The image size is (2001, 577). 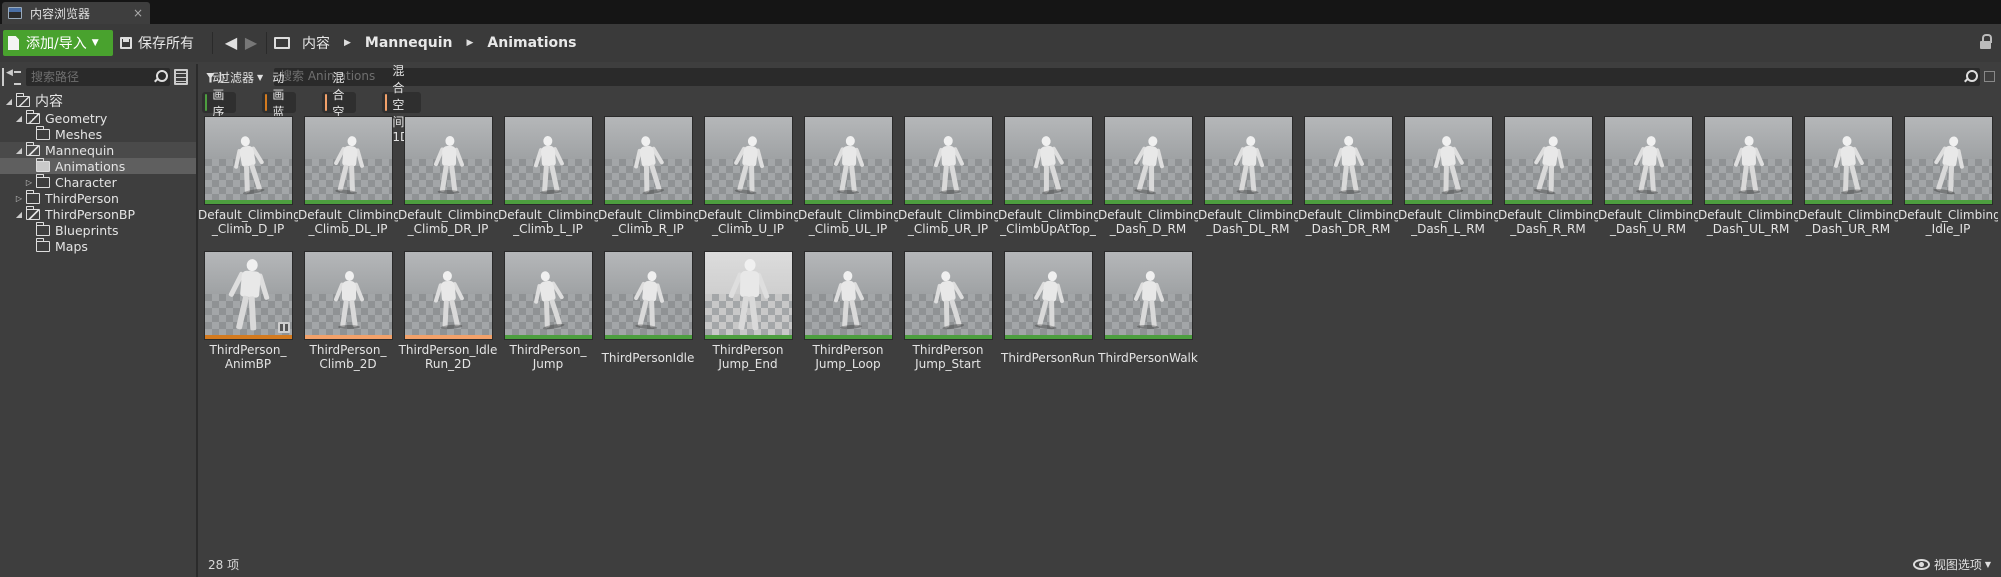 I want to click on tree-item: Maps, so click(x=98, y=245).